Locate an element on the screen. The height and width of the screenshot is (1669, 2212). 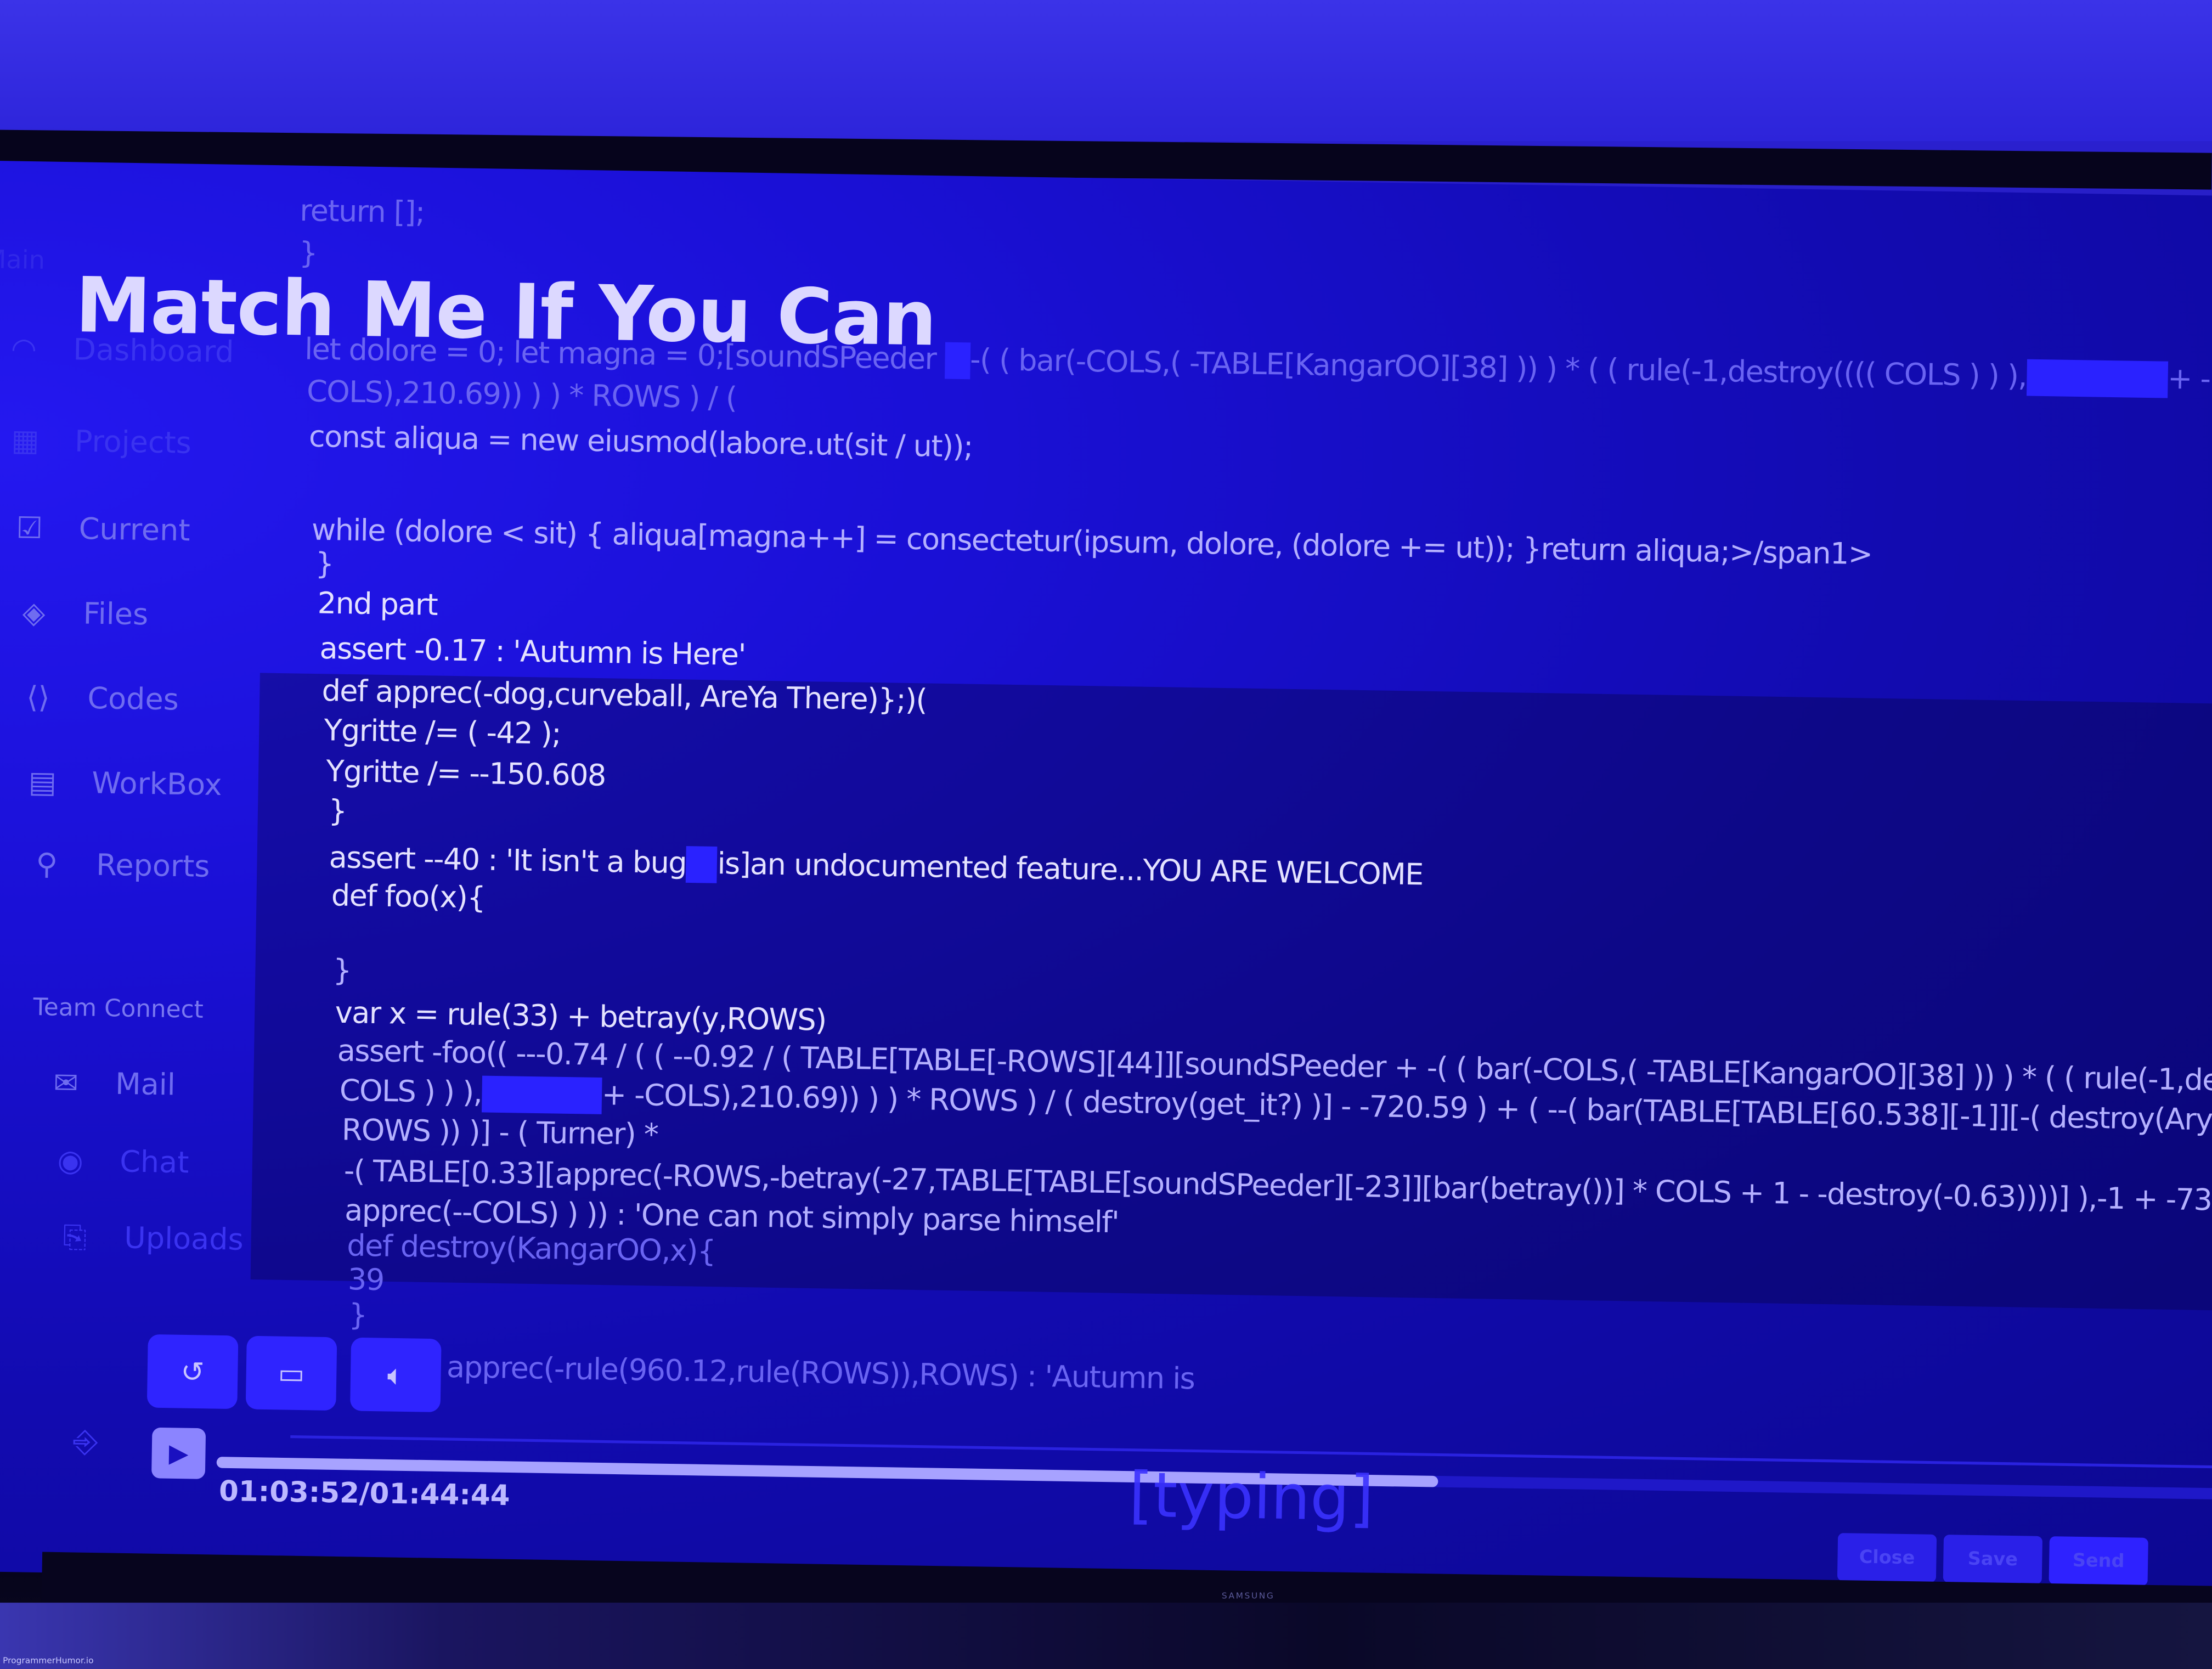
caption-text: [typing] is located at coordinates (1252, 1497).